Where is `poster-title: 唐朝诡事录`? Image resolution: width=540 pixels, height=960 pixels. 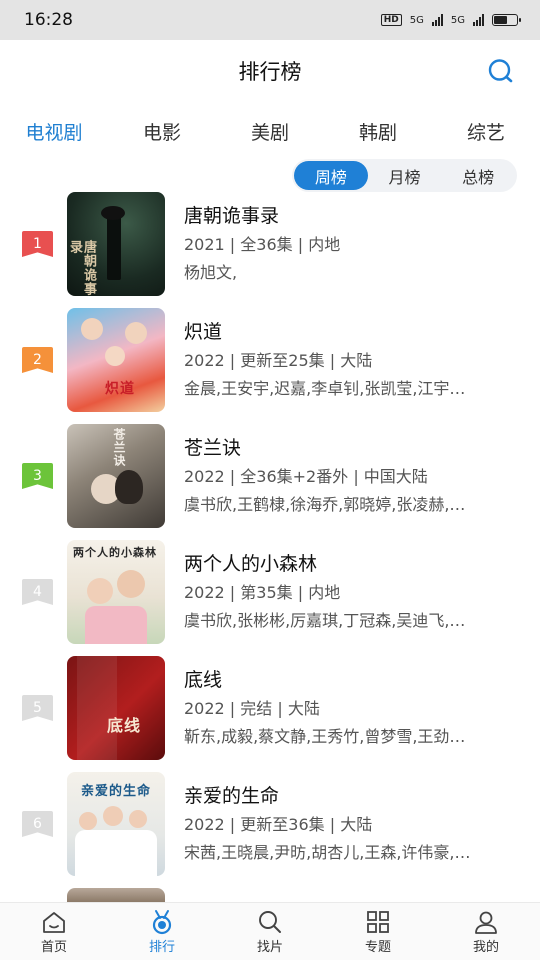 poster-title: 唐朝诡事录 is located at coordinates (81, 268).